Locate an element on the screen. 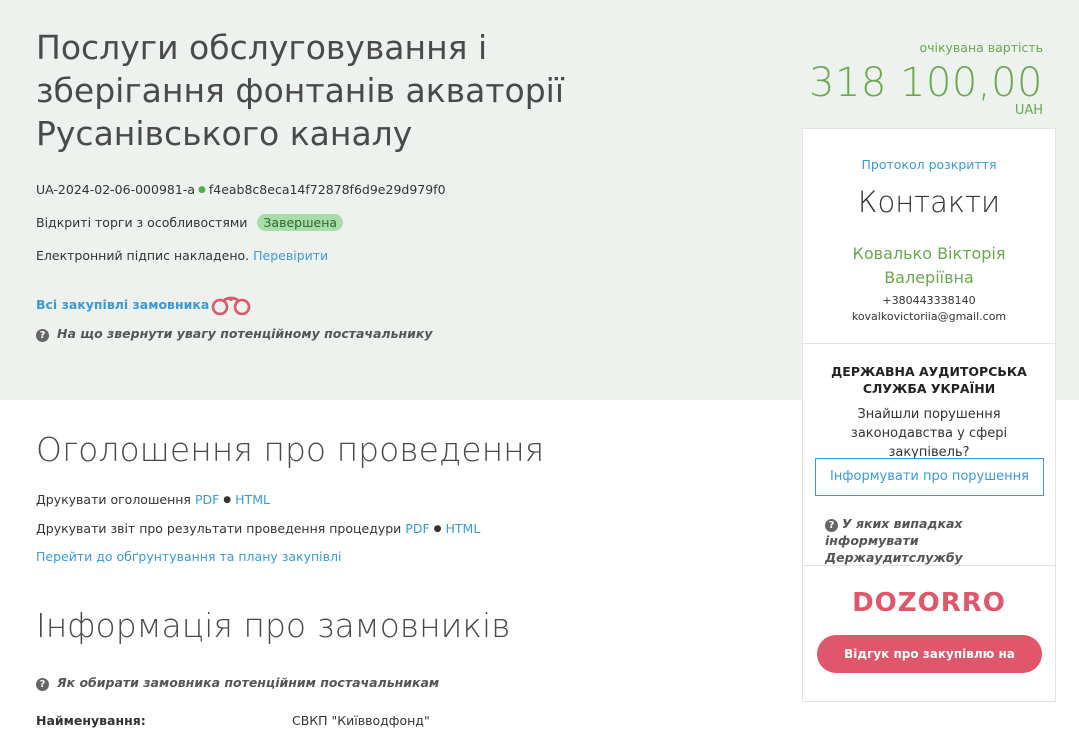 Image resolution: width=1079 pixels, height=749 pixels. procedure-line: Відкриті торги з особливостями Завершена is located at coordinates (190, 222).